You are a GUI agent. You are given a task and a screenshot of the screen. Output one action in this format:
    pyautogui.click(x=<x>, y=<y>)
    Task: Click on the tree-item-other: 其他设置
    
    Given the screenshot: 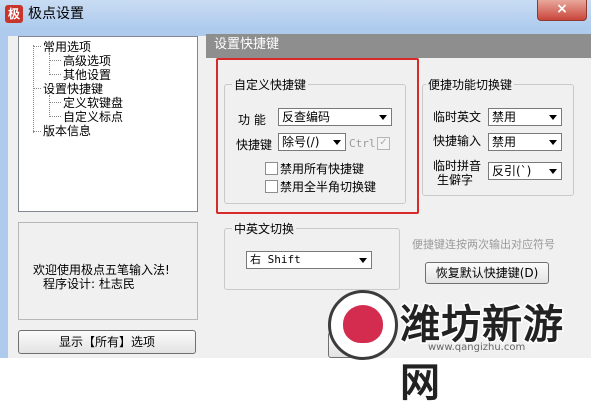 What is the action you would take?
    pyautogui.click(x=87, y=75)
    